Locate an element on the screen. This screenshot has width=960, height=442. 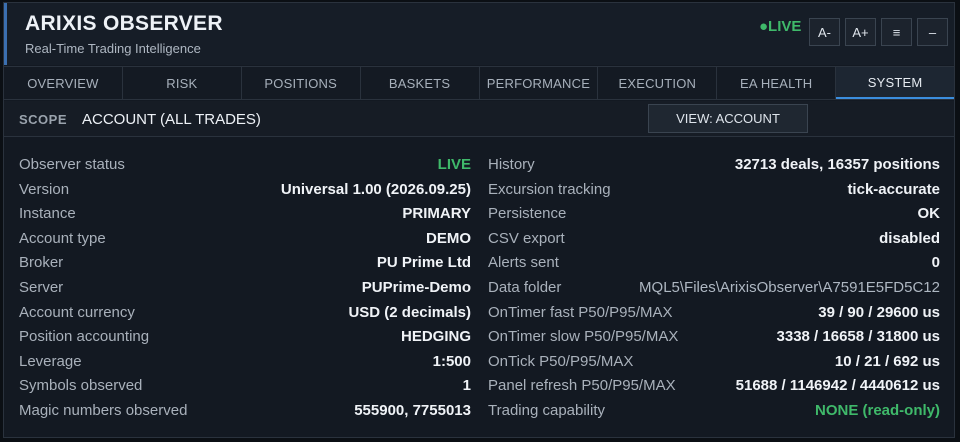
info-value: DEMO is located at coordinates (448, 238).